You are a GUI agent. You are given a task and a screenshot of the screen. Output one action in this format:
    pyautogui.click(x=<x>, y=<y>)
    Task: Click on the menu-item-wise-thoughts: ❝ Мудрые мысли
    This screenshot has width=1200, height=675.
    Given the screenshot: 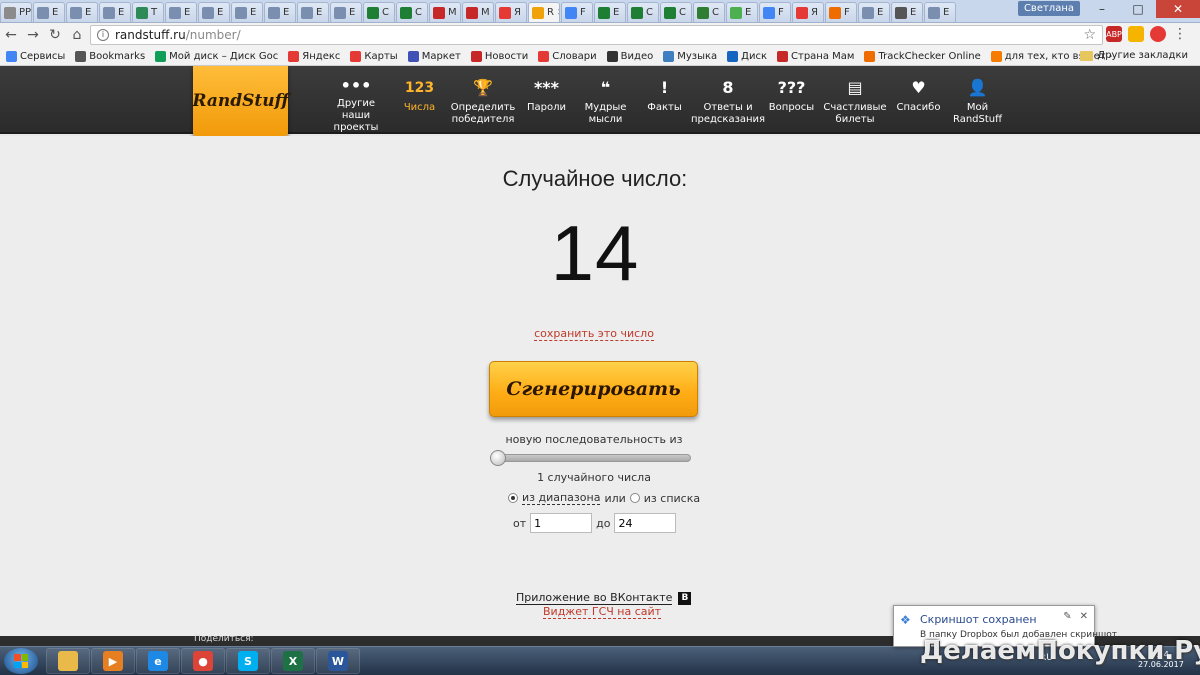 What is the action you would take?
    pyautogui.click(x=605, y=100)
    